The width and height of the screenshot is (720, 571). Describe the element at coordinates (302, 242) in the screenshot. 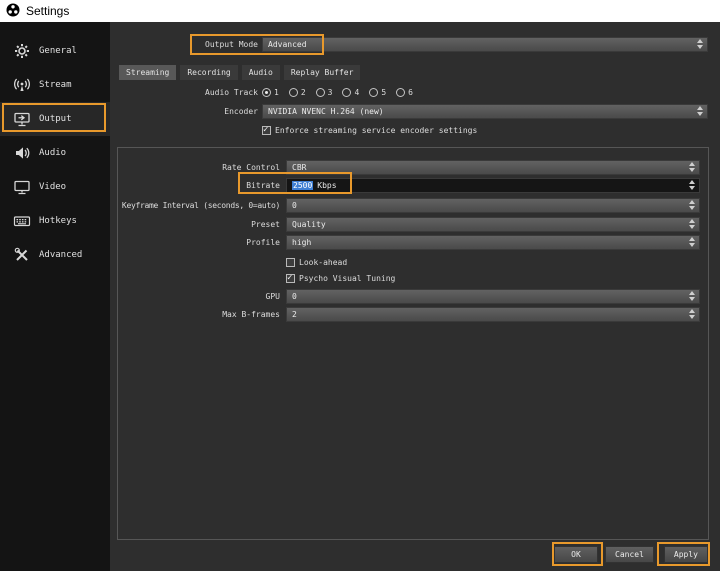

I see `profile-value: high` at that location.